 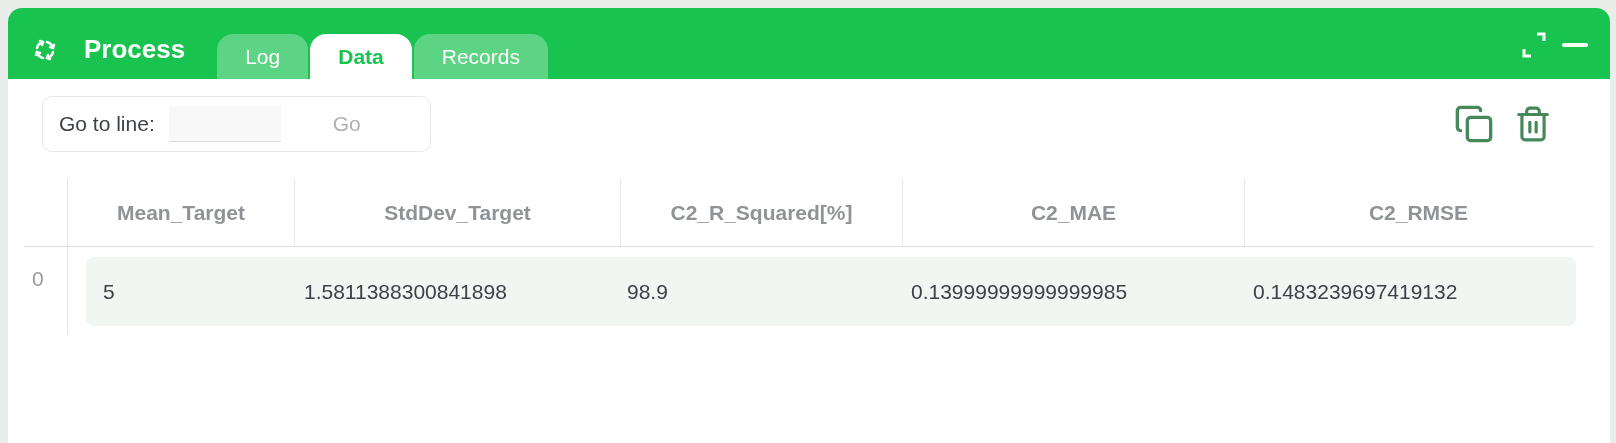 What do you see at coordinates (1535, 44) in the screenshot?
I see `collapse-icon` at bounding box center [1535, 44].